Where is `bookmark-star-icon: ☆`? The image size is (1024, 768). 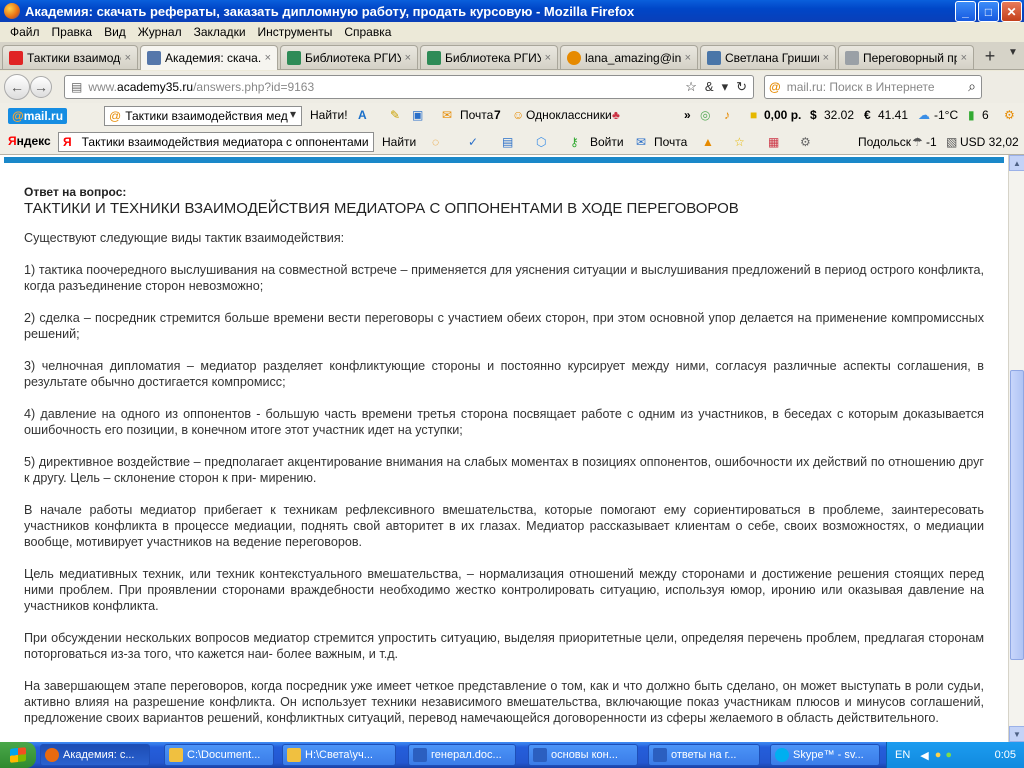 bookmark-star-icon: ☆ is located at coordinates (691, 87).